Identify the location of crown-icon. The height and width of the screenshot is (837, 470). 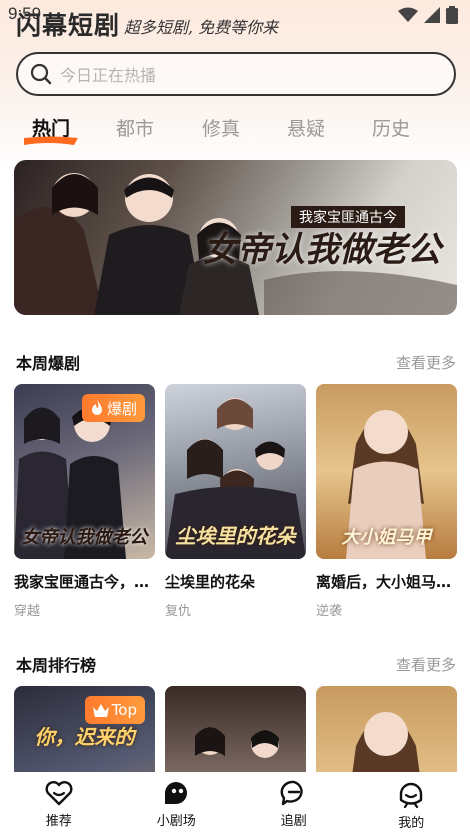
(100, 710).